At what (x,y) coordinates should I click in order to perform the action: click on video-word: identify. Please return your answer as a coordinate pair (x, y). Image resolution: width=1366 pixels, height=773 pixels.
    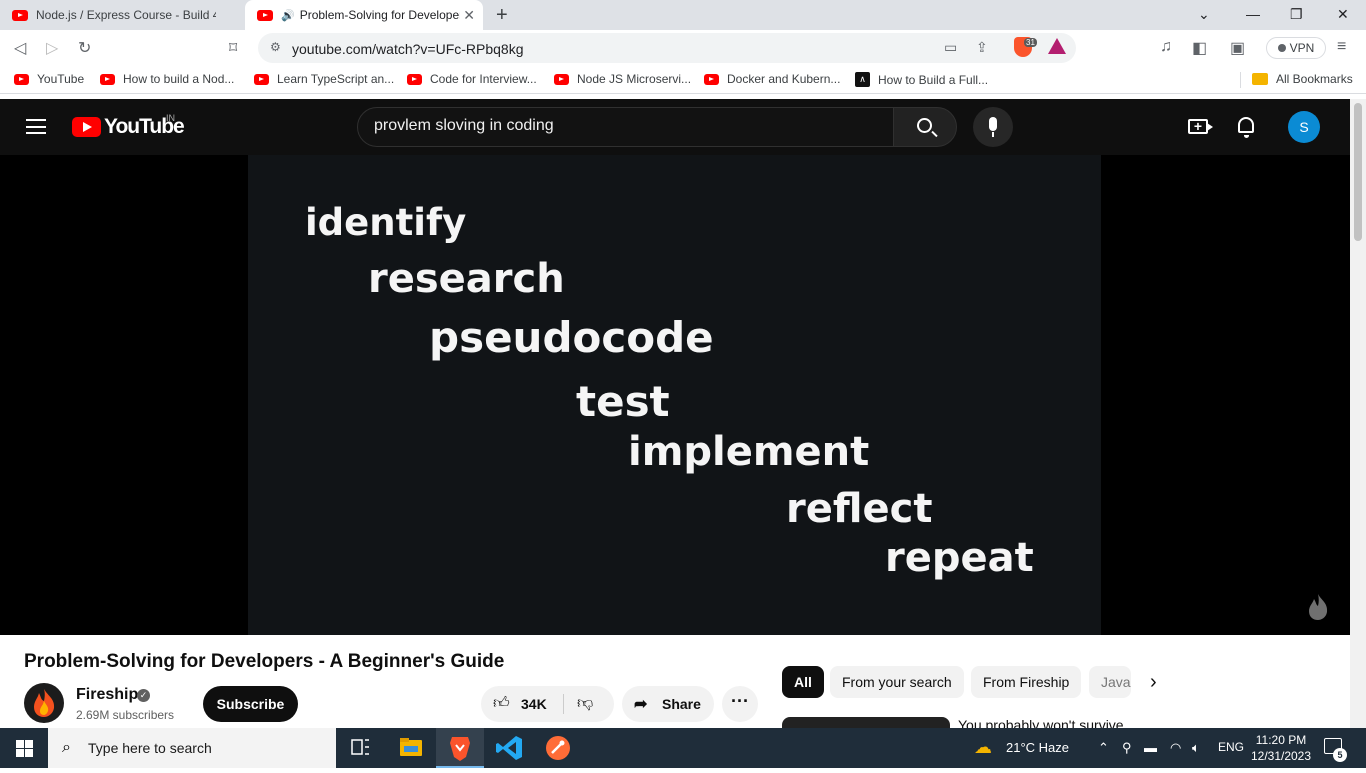
    Looking at the image, I should click on (386, 222).